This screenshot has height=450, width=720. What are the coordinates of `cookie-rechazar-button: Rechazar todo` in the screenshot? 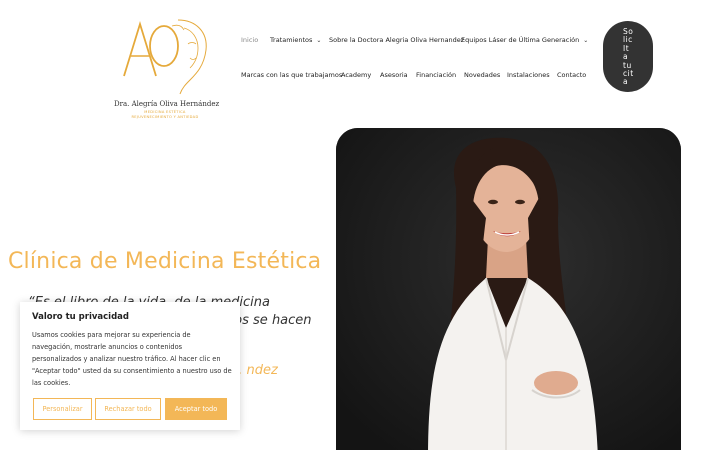 It's located at (128, 409).